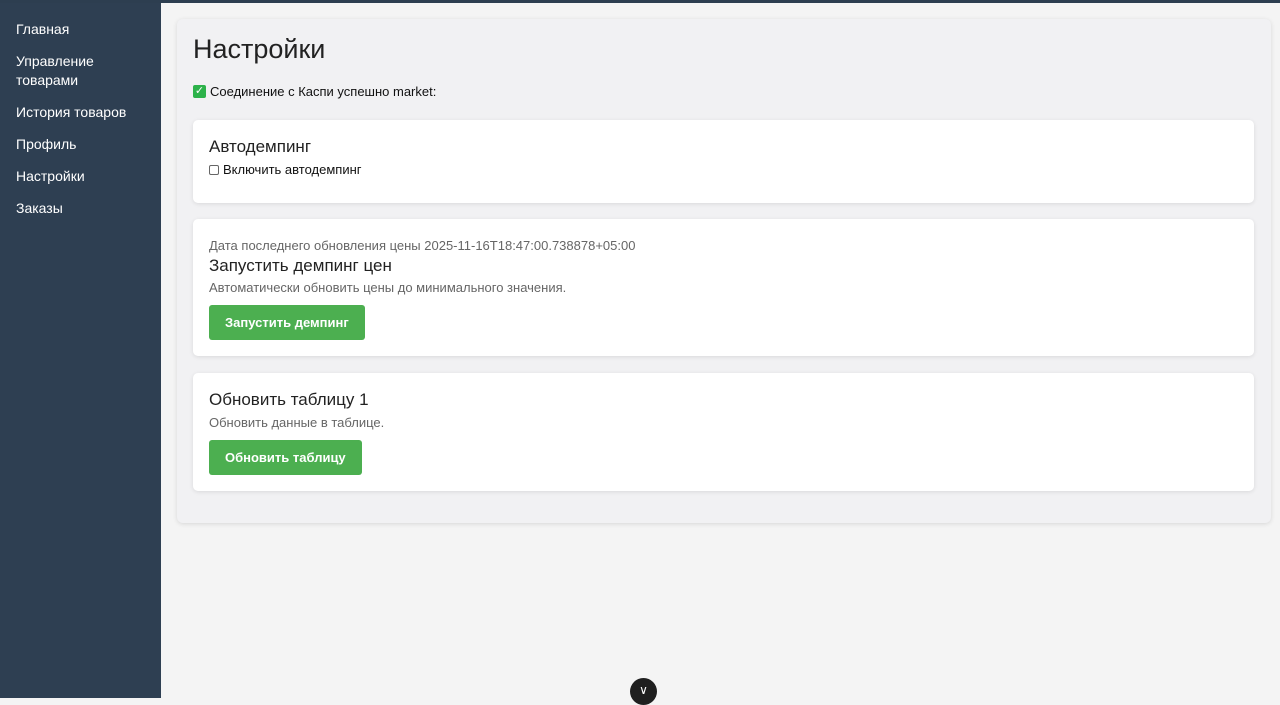 The height and width of the screenshot is (705, 1280). What do you see at coordinates (643, 691) in the screenshot?
I see `chevron-down-icon: ∨` at bounding box center [643, 691].